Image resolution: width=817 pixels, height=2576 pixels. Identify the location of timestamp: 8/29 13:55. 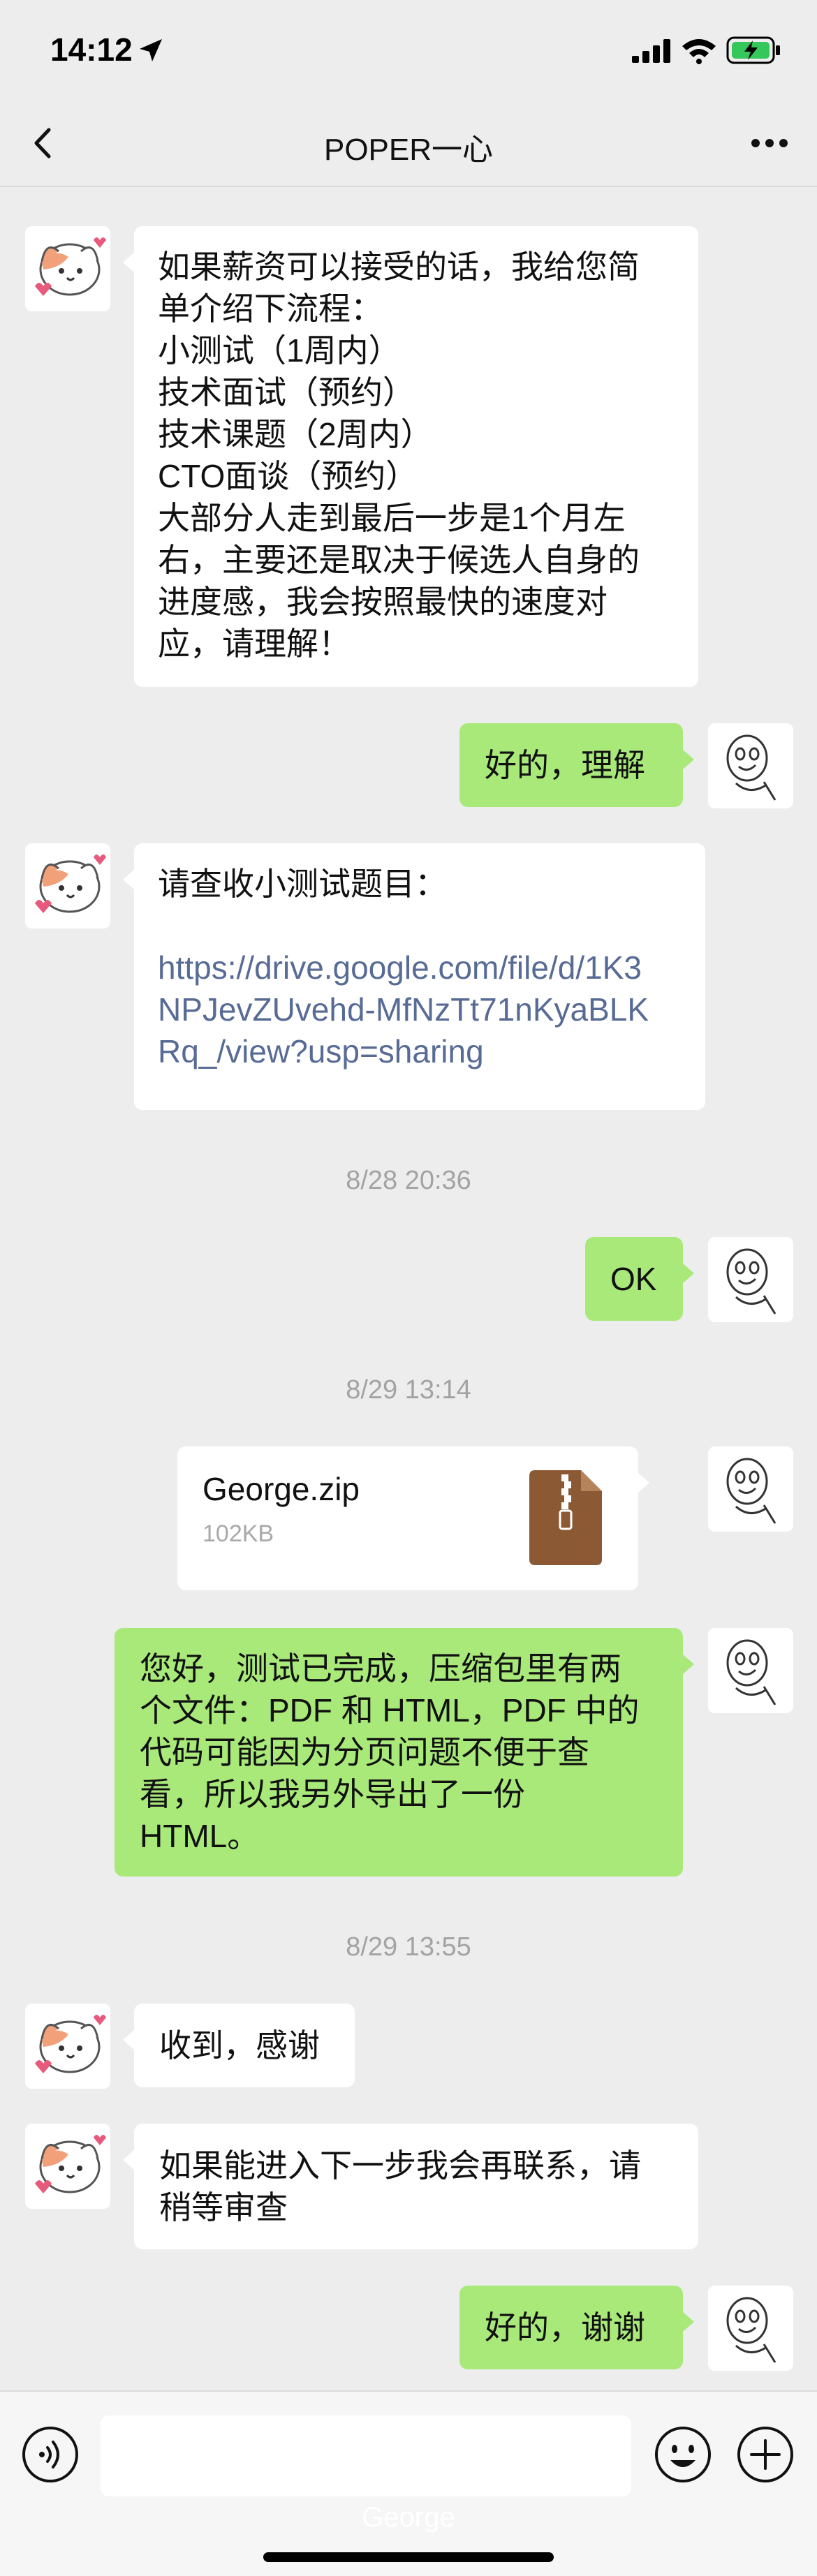
(408, 1947).